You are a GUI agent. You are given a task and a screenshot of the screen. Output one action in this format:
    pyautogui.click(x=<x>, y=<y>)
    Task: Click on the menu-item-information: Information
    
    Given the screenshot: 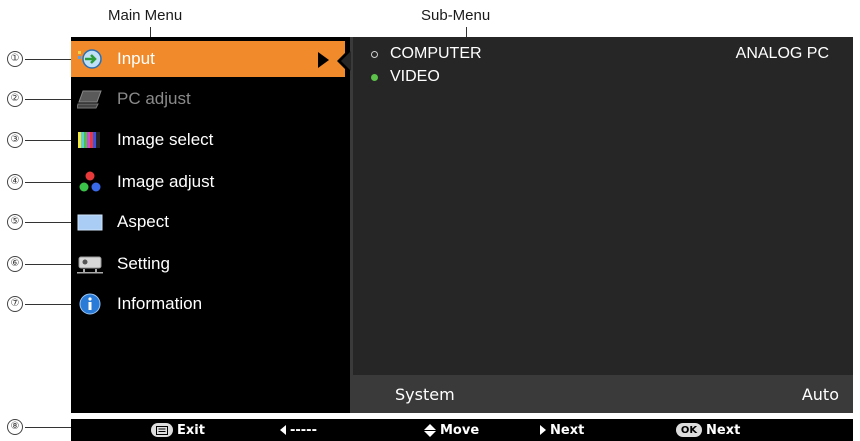 What is the action you would take?
    pyautogui.click(x=208, y=304)
    